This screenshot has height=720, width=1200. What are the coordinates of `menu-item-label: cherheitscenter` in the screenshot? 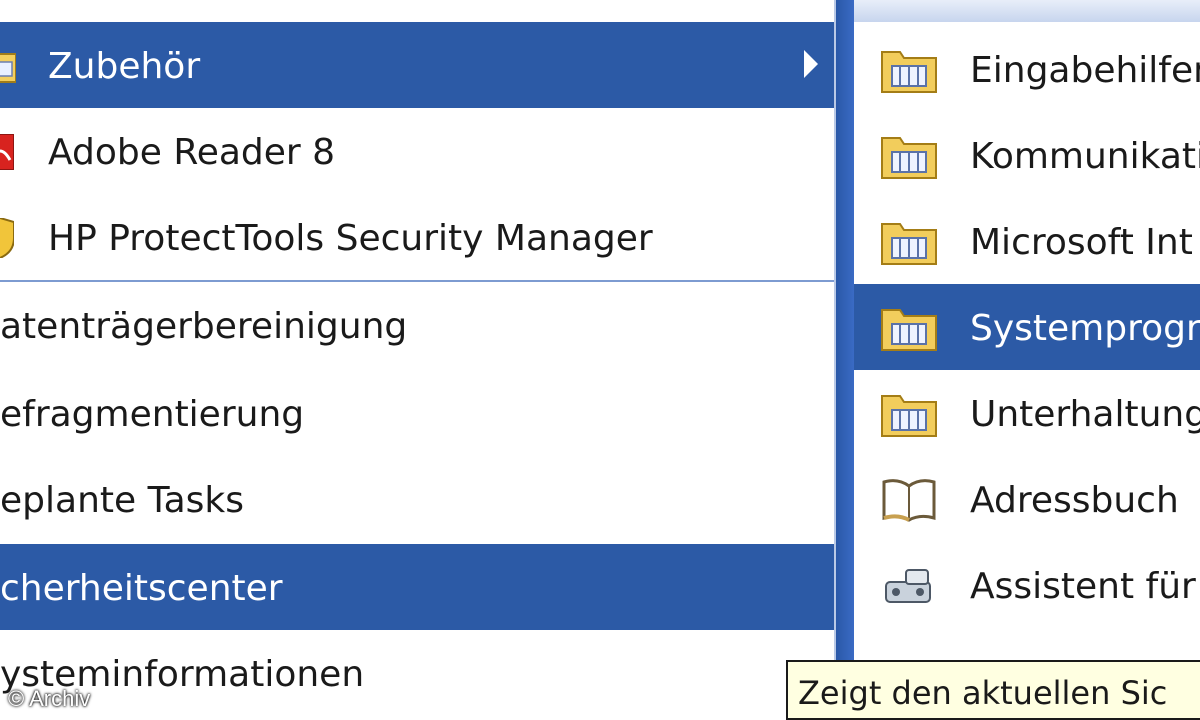 It's located at (141, 588).